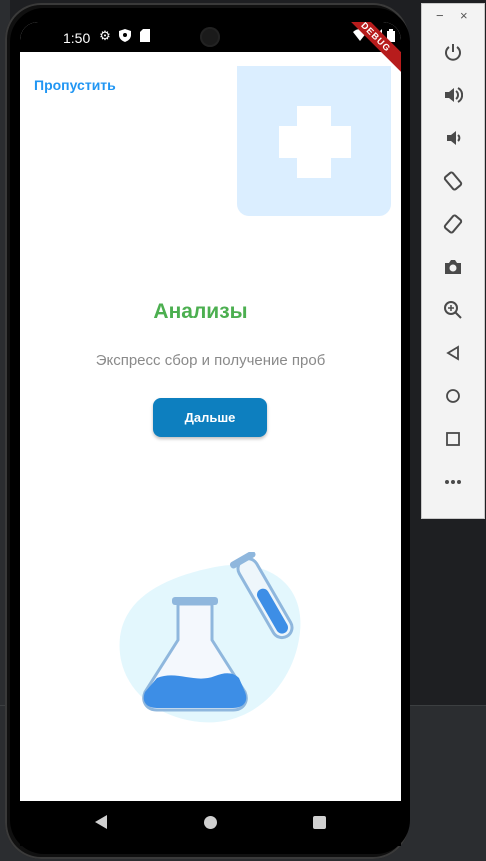 This screenshot has width=486, height=861. I want to click on front-camera, so click(210, 37).